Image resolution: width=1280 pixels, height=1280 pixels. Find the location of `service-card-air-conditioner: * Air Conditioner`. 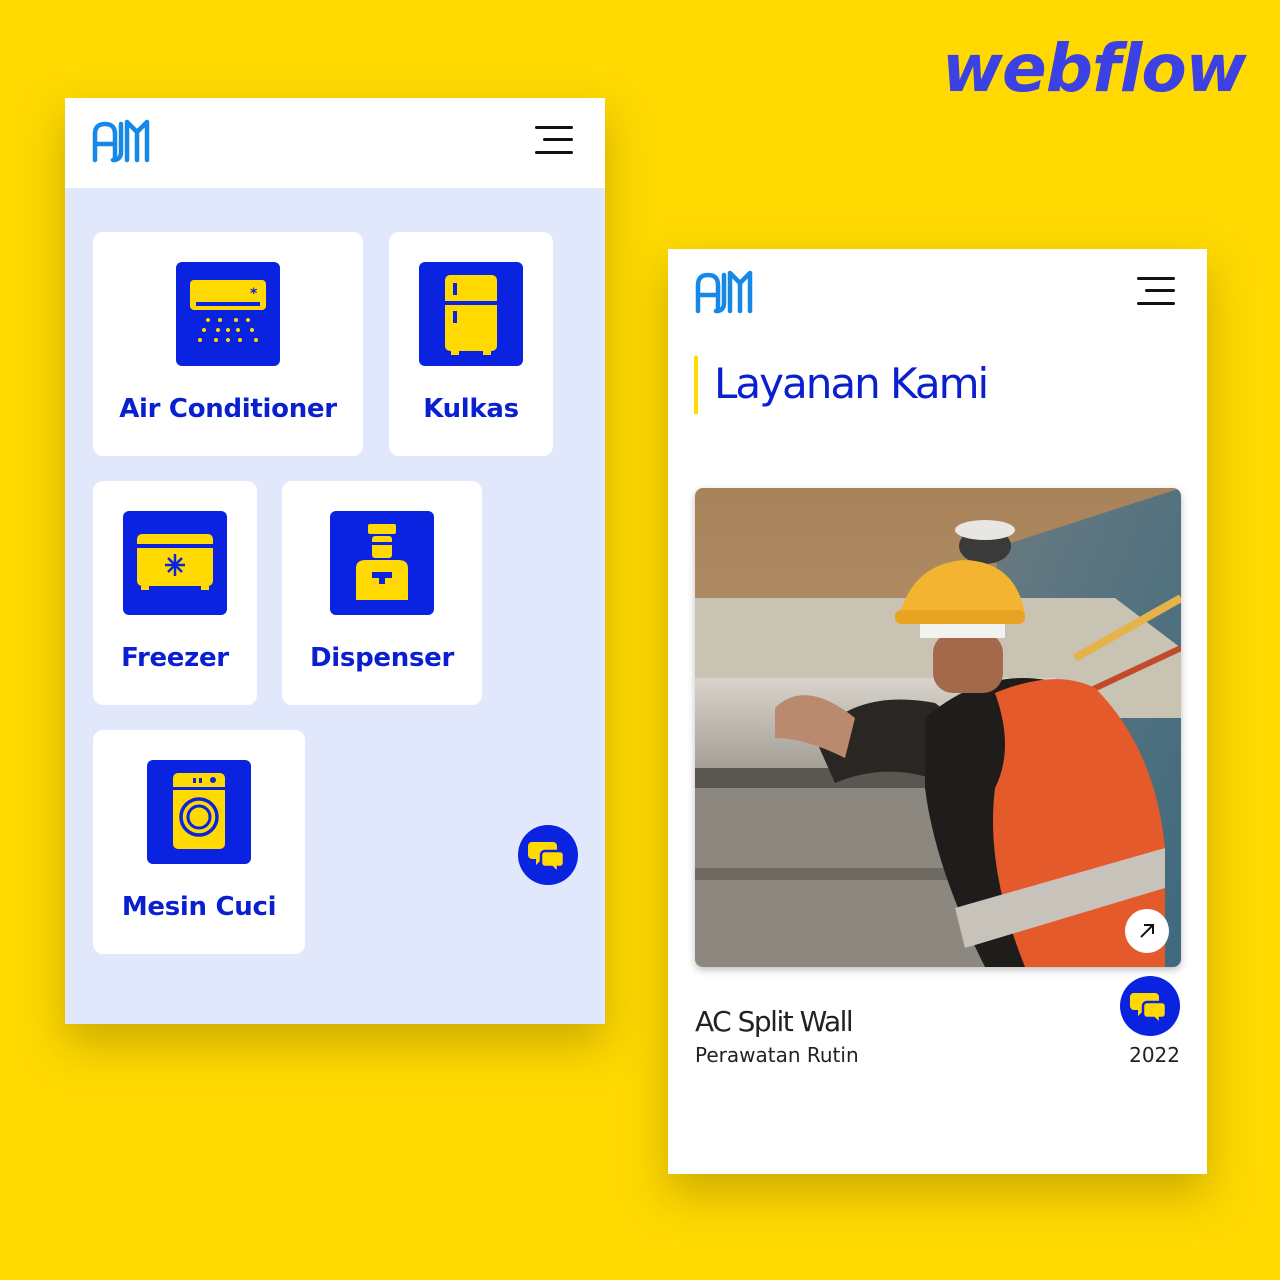

service-card-air-conditioner: * Air Conditioner is located at coordinates (228, 344).